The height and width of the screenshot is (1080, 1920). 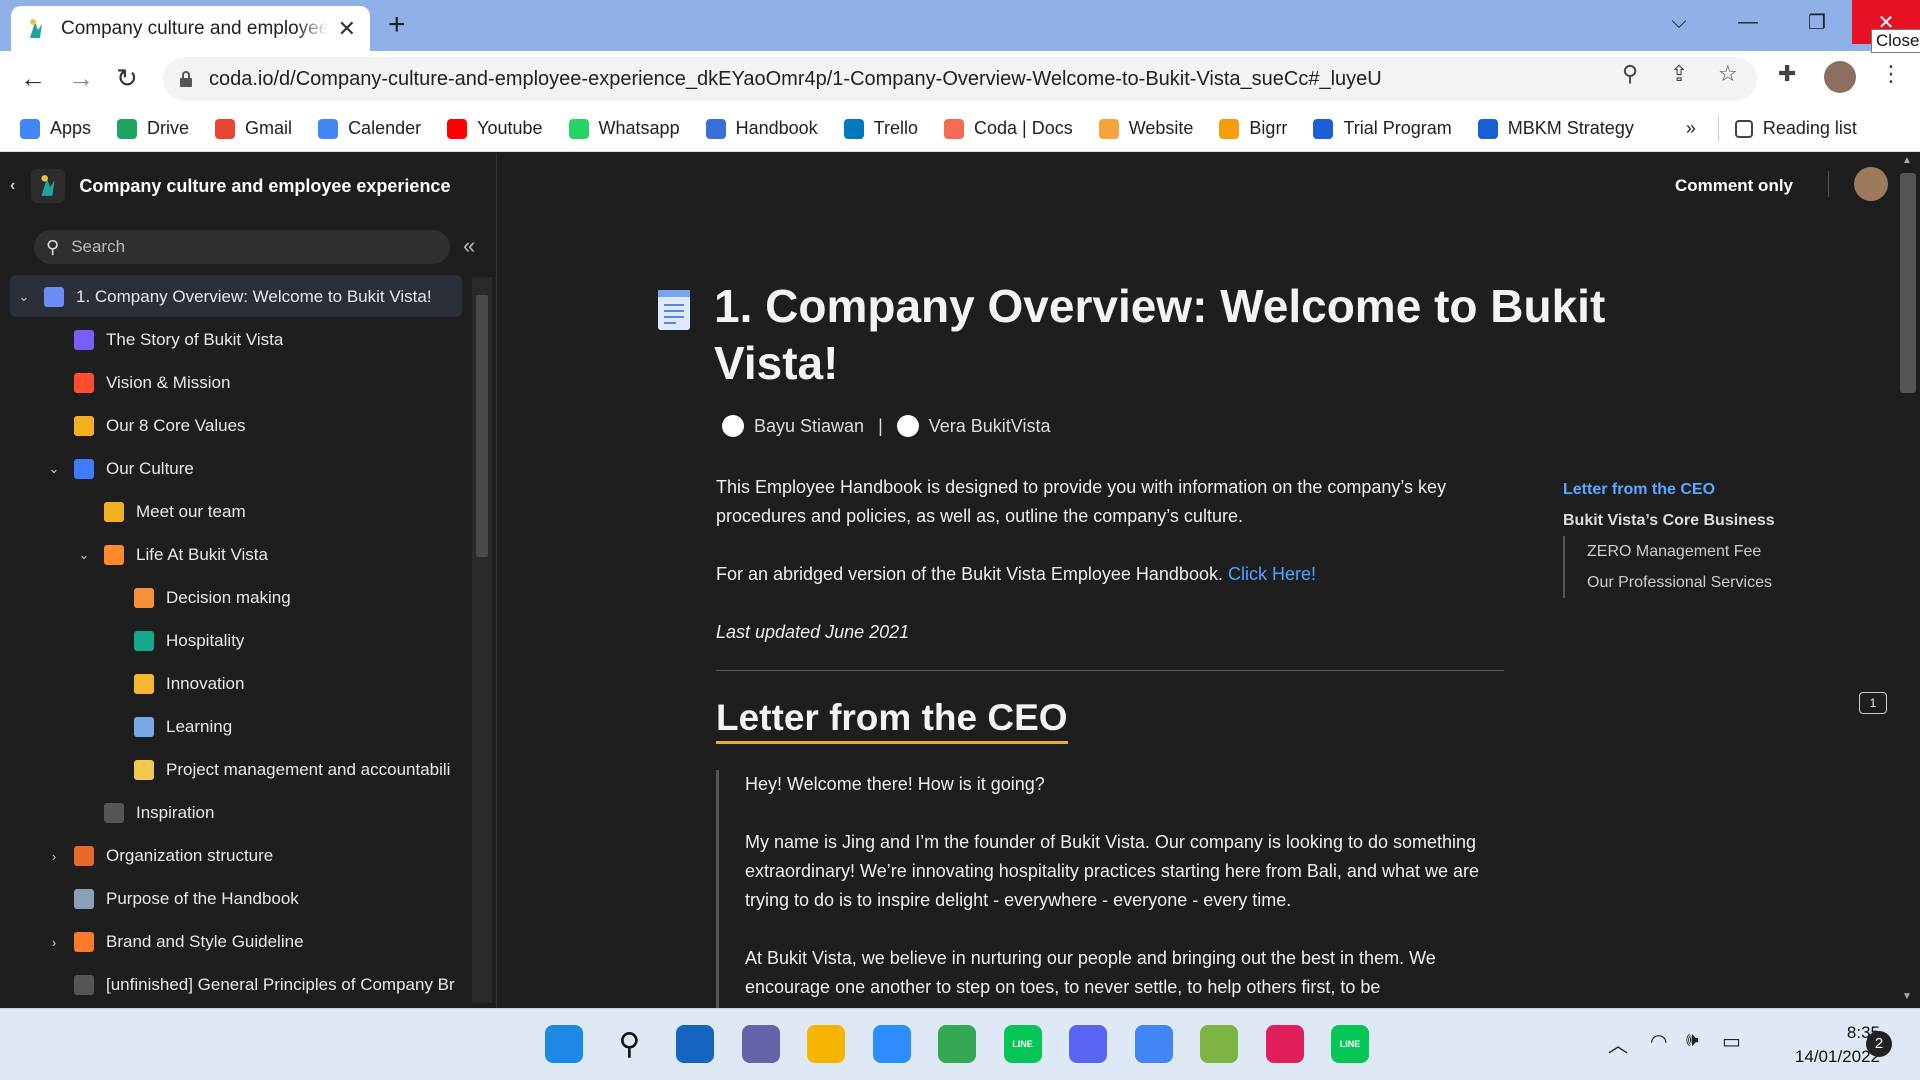 I want to click on task-view-icon, so click(x=695, y=1044).